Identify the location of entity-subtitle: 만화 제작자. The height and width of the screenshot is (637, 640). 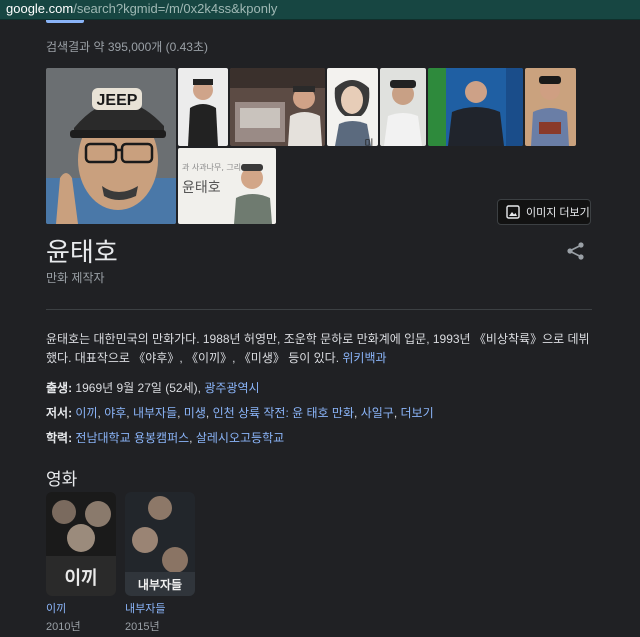
(75, 278).